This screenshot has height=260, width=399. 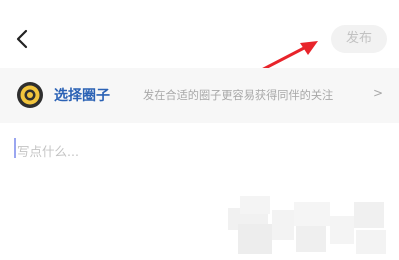 What do you see at coordinates (359, 39) in the screenshot?
I see `publish-button: 发布` at bounding box center [359, 39].